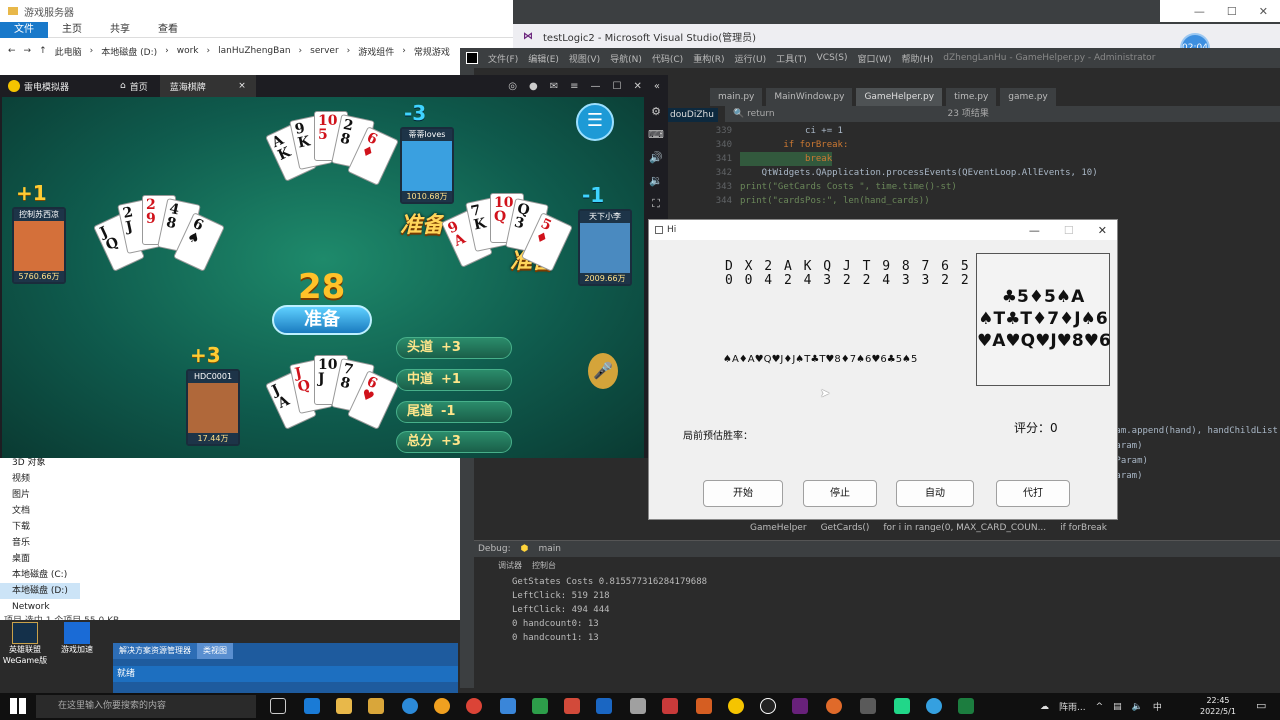 The image size is (1280, 720). Describe the element at coordinates (168, 30) in the screenshot. I see `ribbon-tab-view: 查看` at that location.